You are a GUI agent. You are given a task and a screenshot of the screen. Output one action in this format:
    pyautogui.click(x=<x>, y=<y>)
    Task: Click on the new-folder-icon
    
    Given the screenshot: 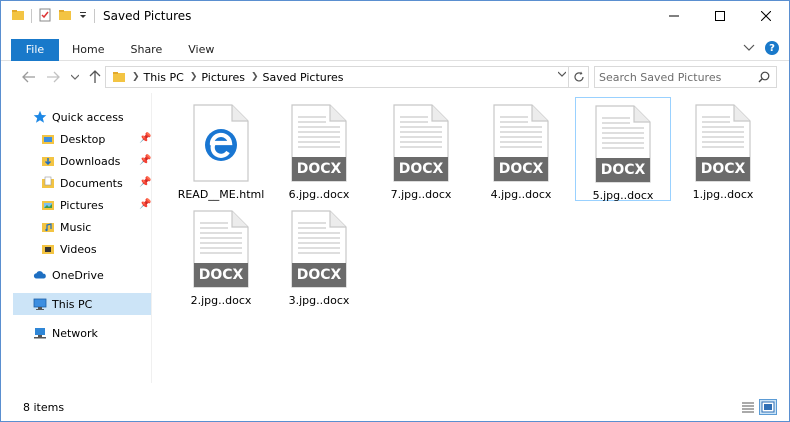 What is the action you would take?
    pyautogui.click(x=65, y=16)
    